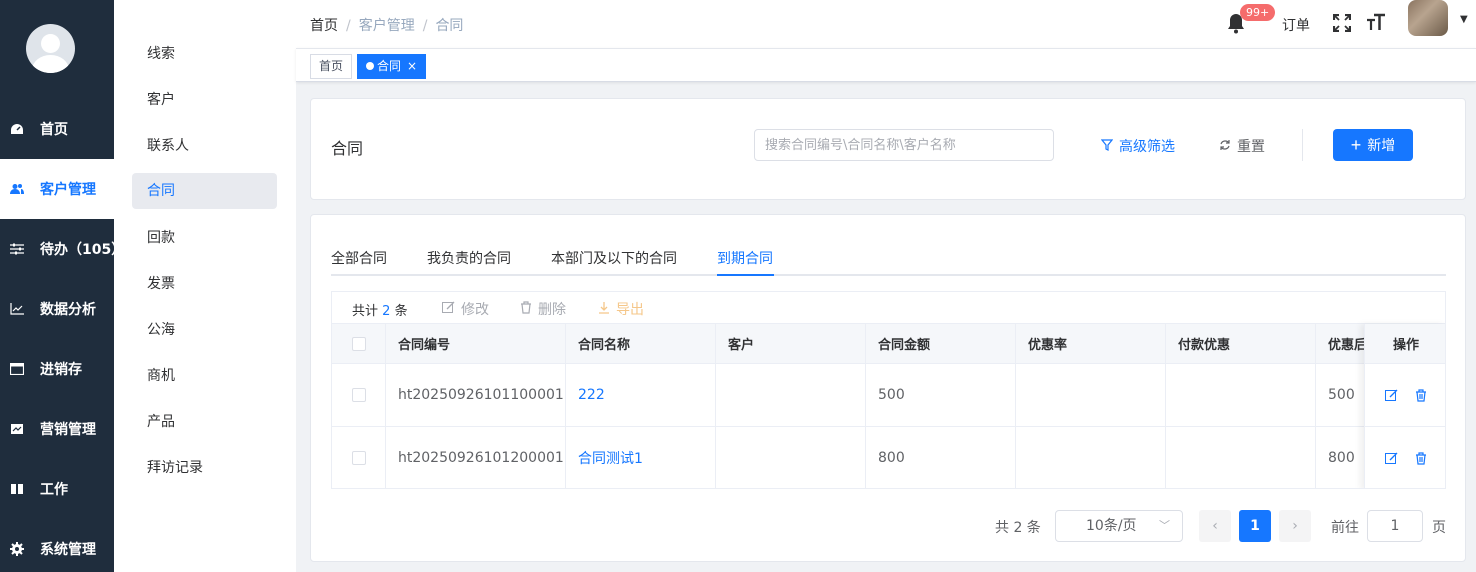 The image size is (1476, 572). I want to click on col-customer: 客户, so click(791, 343).